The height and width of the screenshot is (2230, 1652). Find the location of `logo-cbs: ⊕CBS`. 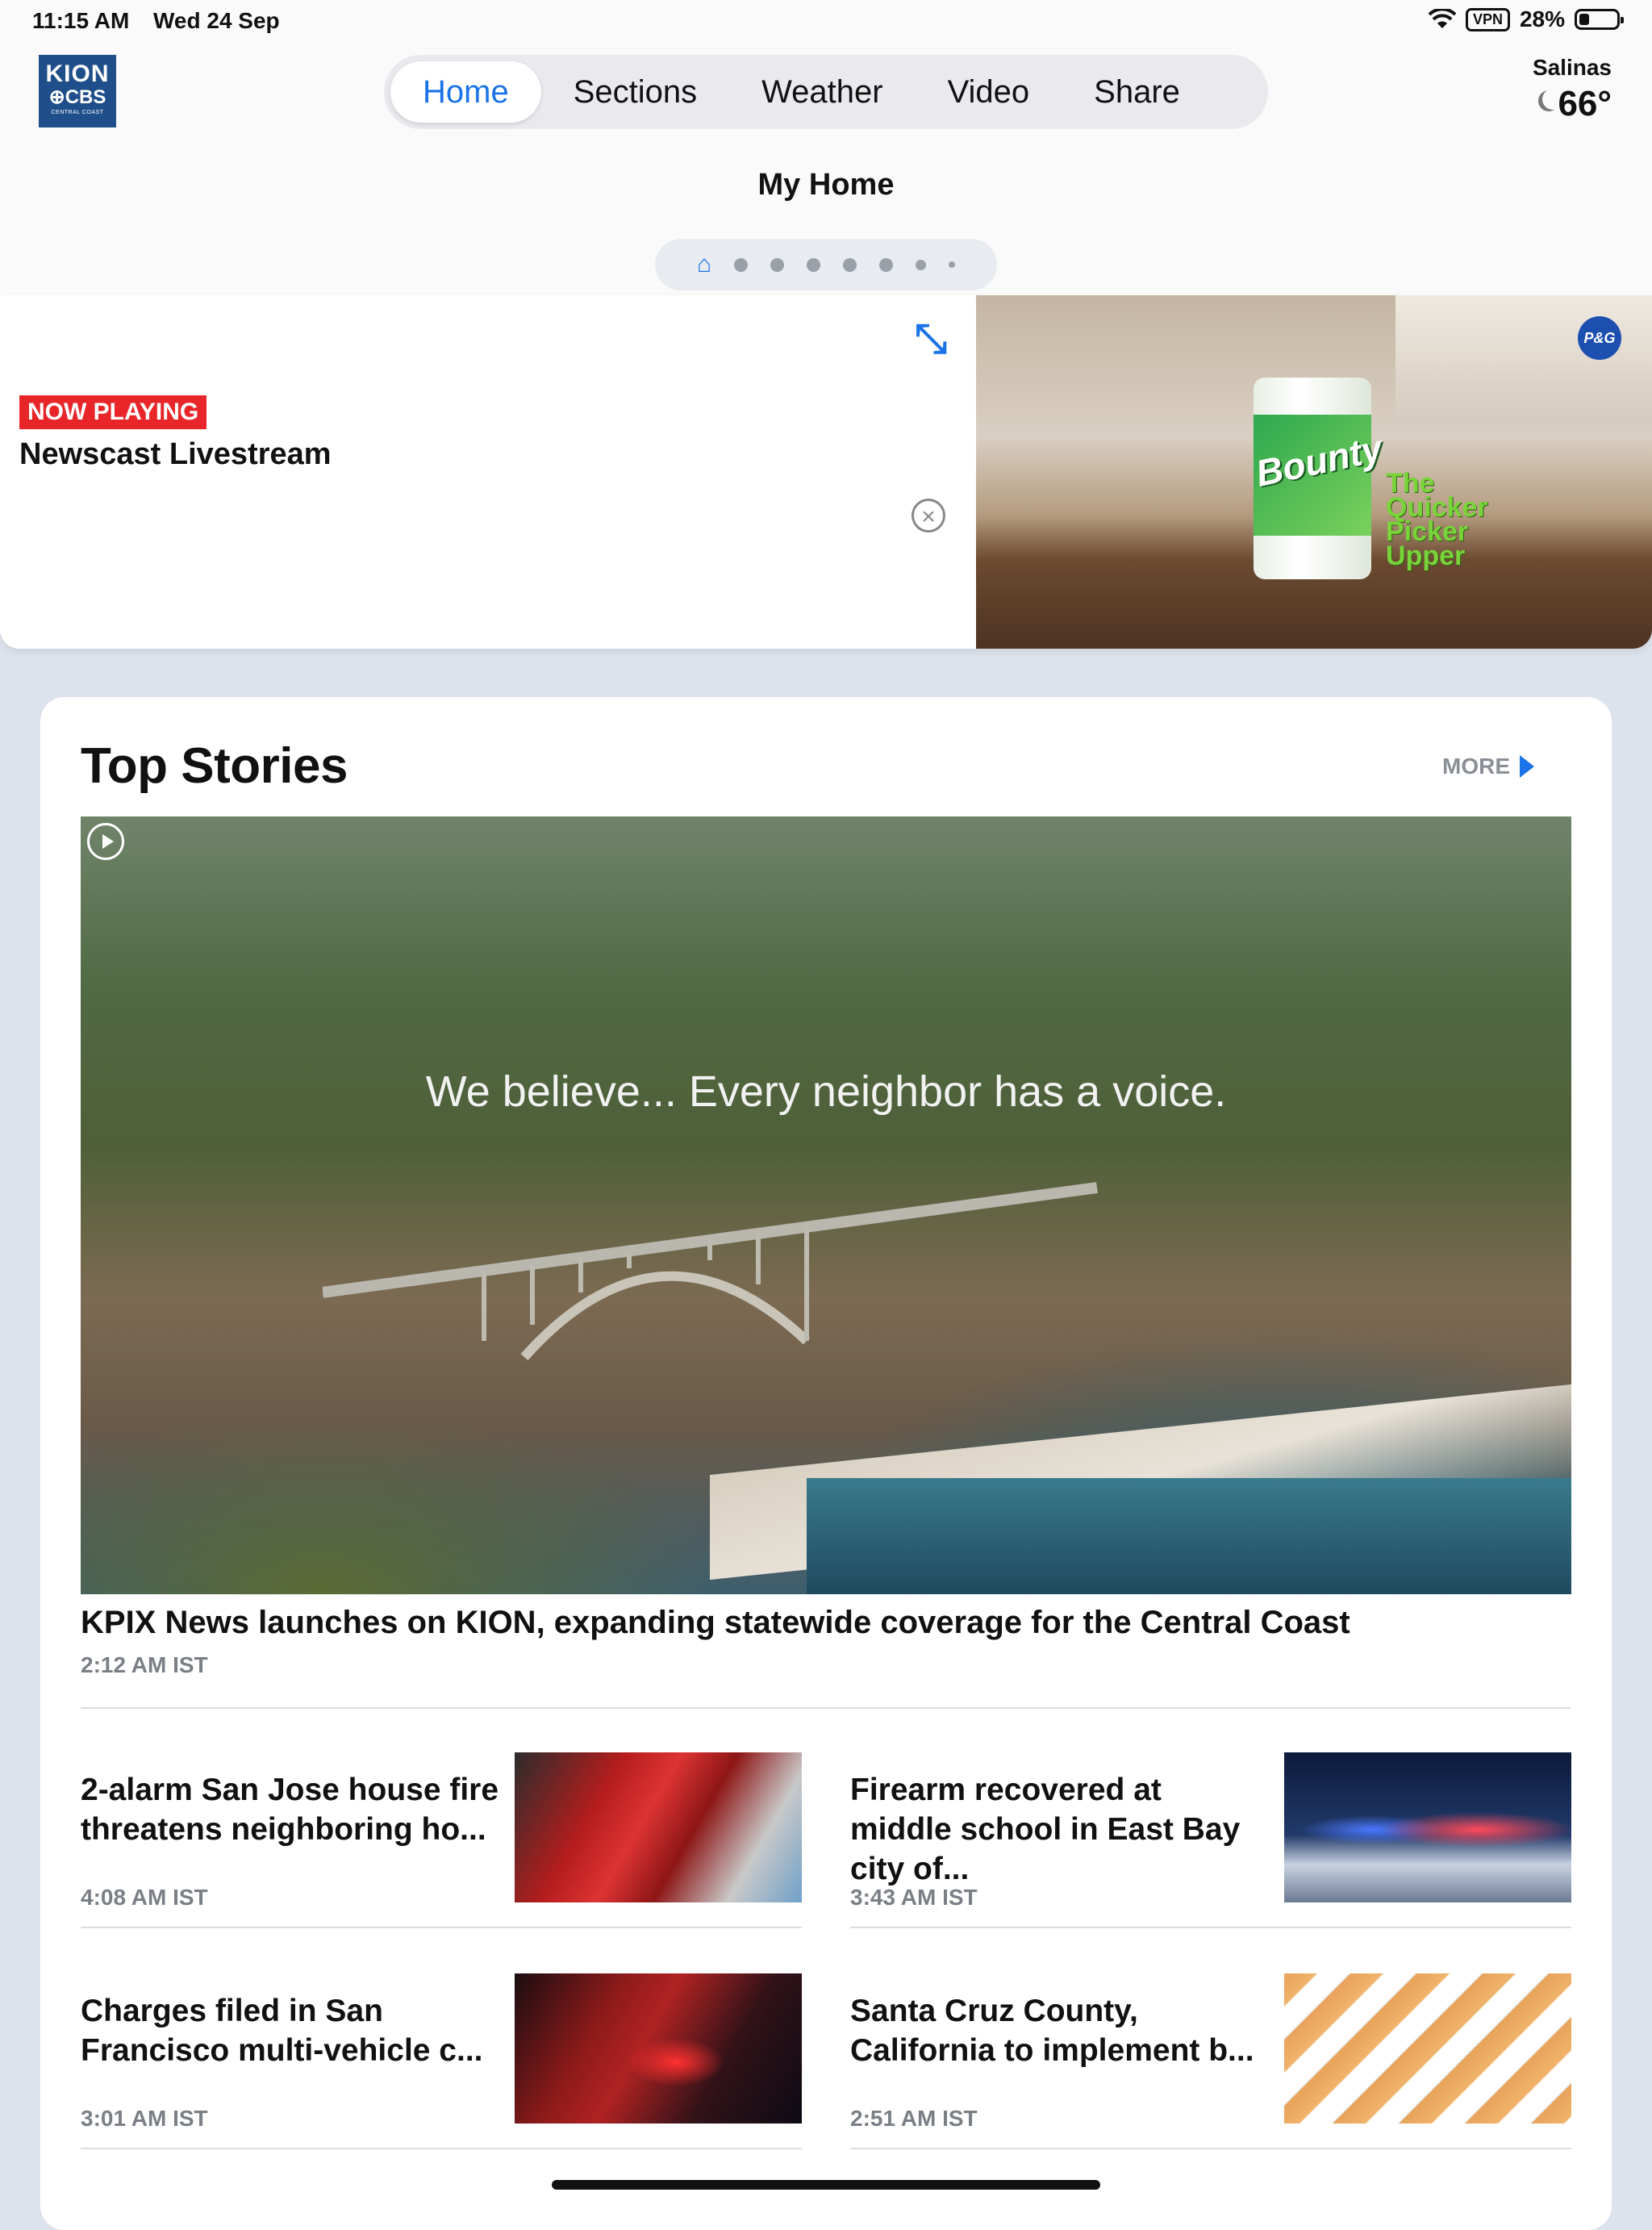

logo-cbs: ⊕CBS is located at coordinates (77, 97).